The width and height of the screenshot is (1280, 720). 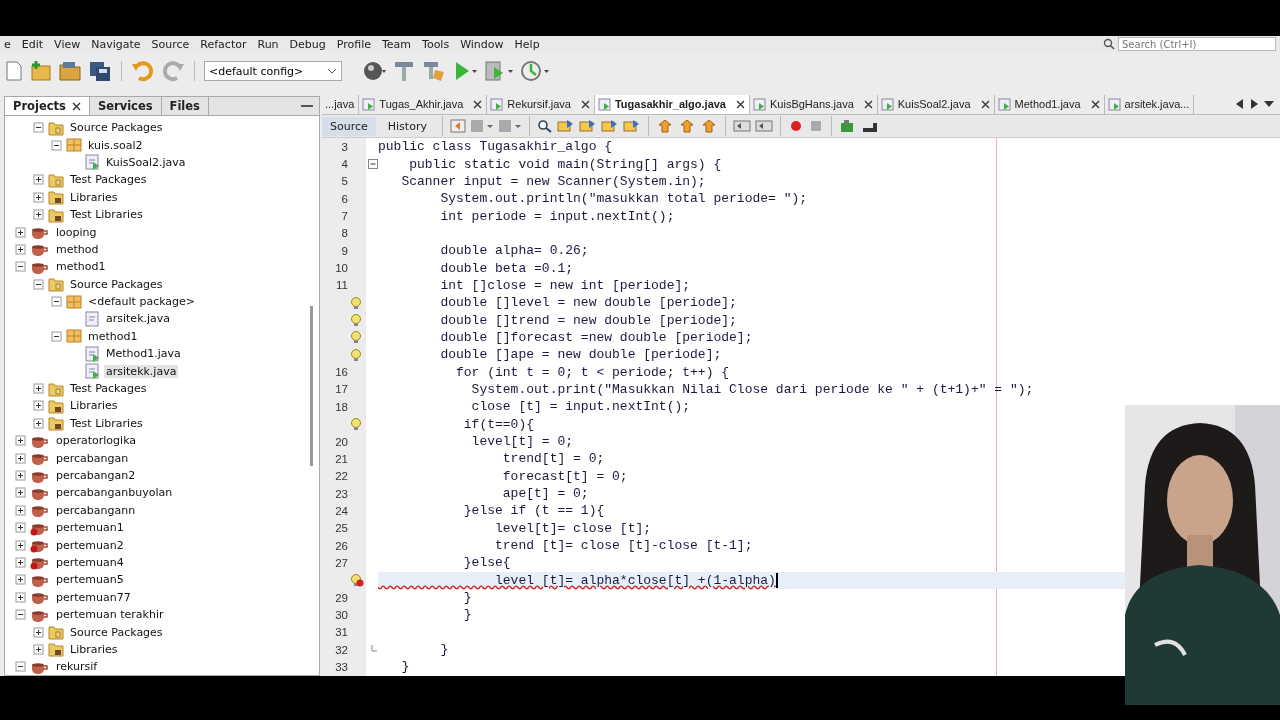 I want to click on tree-item: arsitekk.java, so click(x=141, y=371).